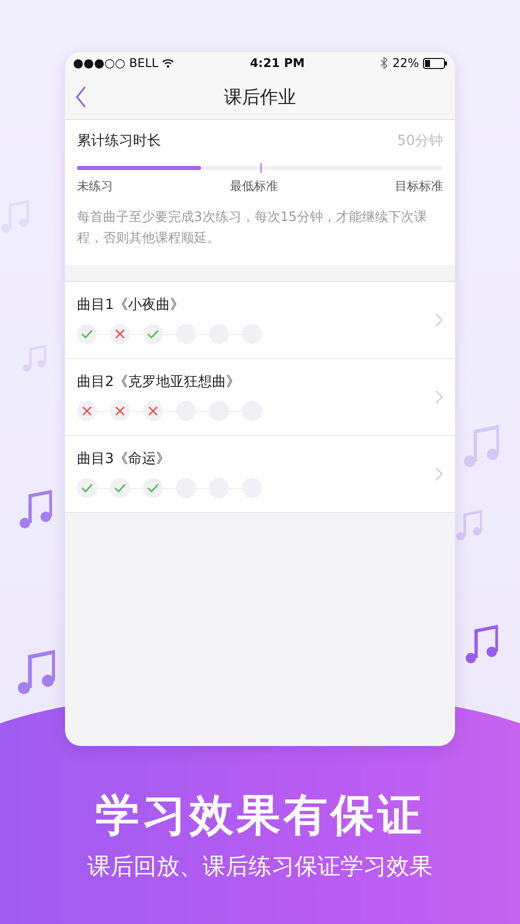  I want to click on subheadline: 课后回放、课后练习保证学习效果, so click(260, 867).